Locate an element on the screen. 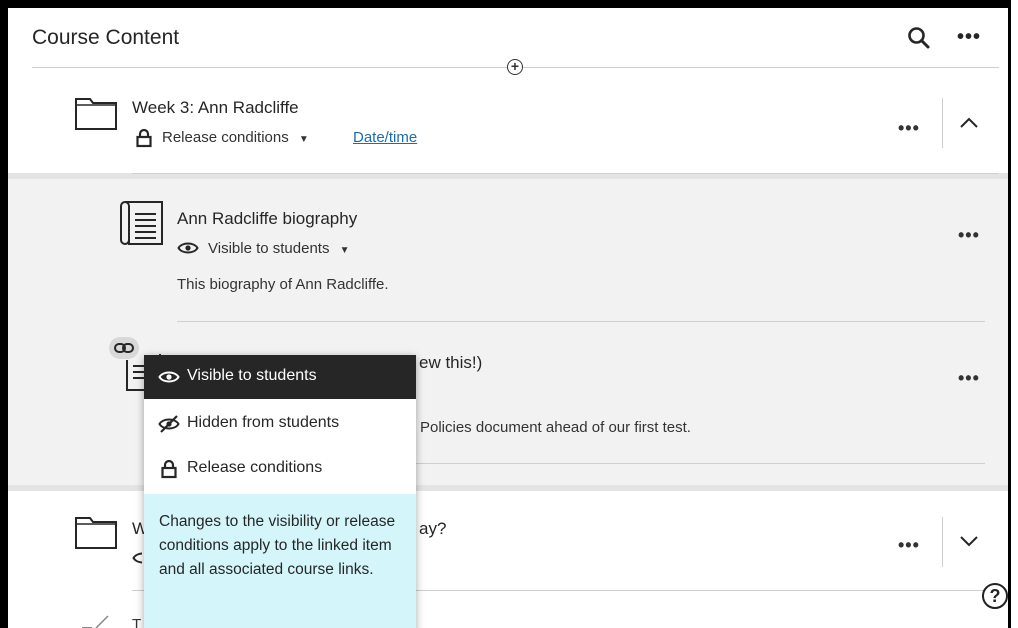  ellipsis-icon: ••• is located at coordinates (969, 37).